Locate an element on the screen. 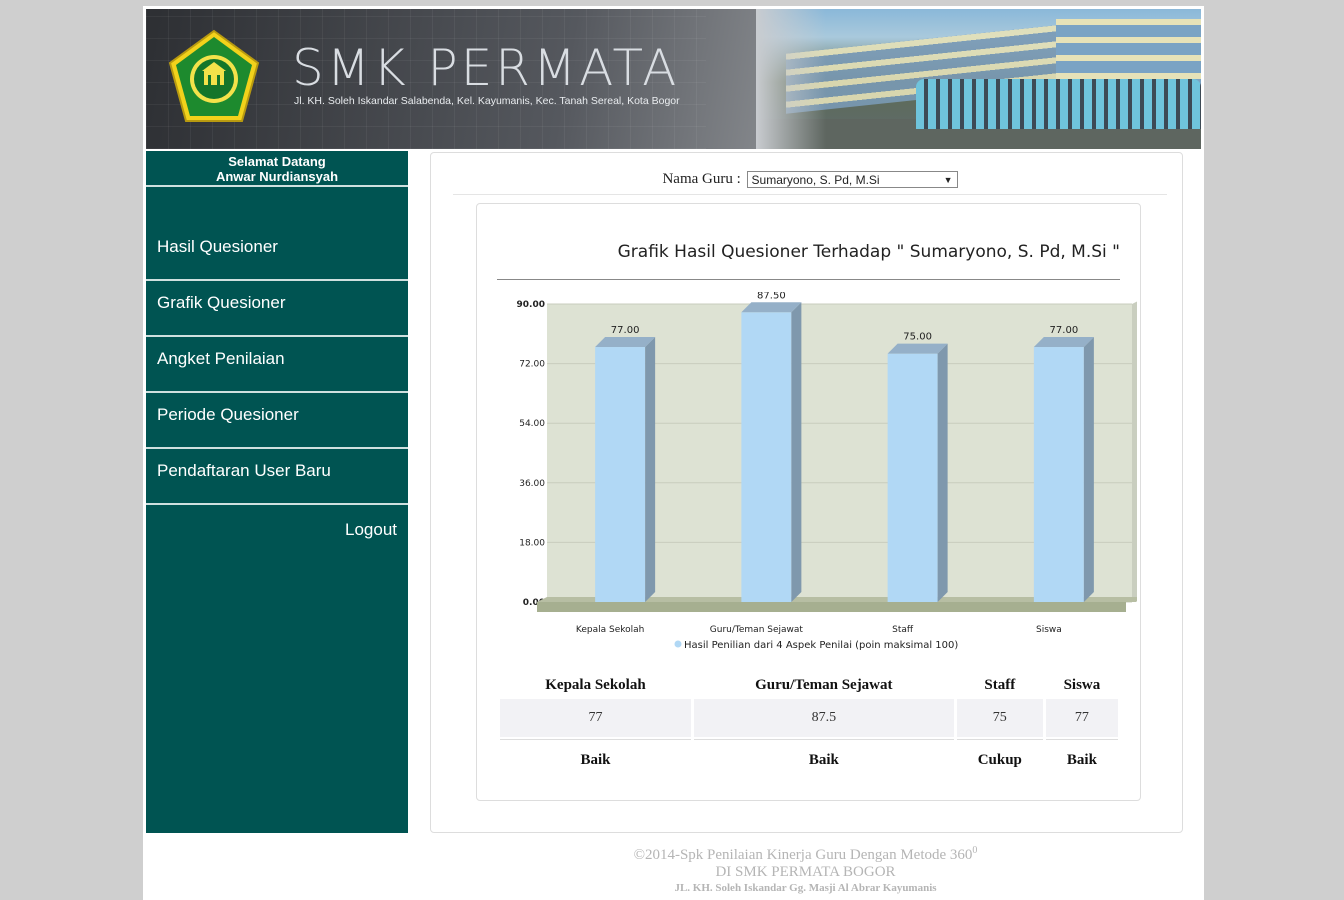  x-tick-label: Staff is located at coordinates (903, 630).